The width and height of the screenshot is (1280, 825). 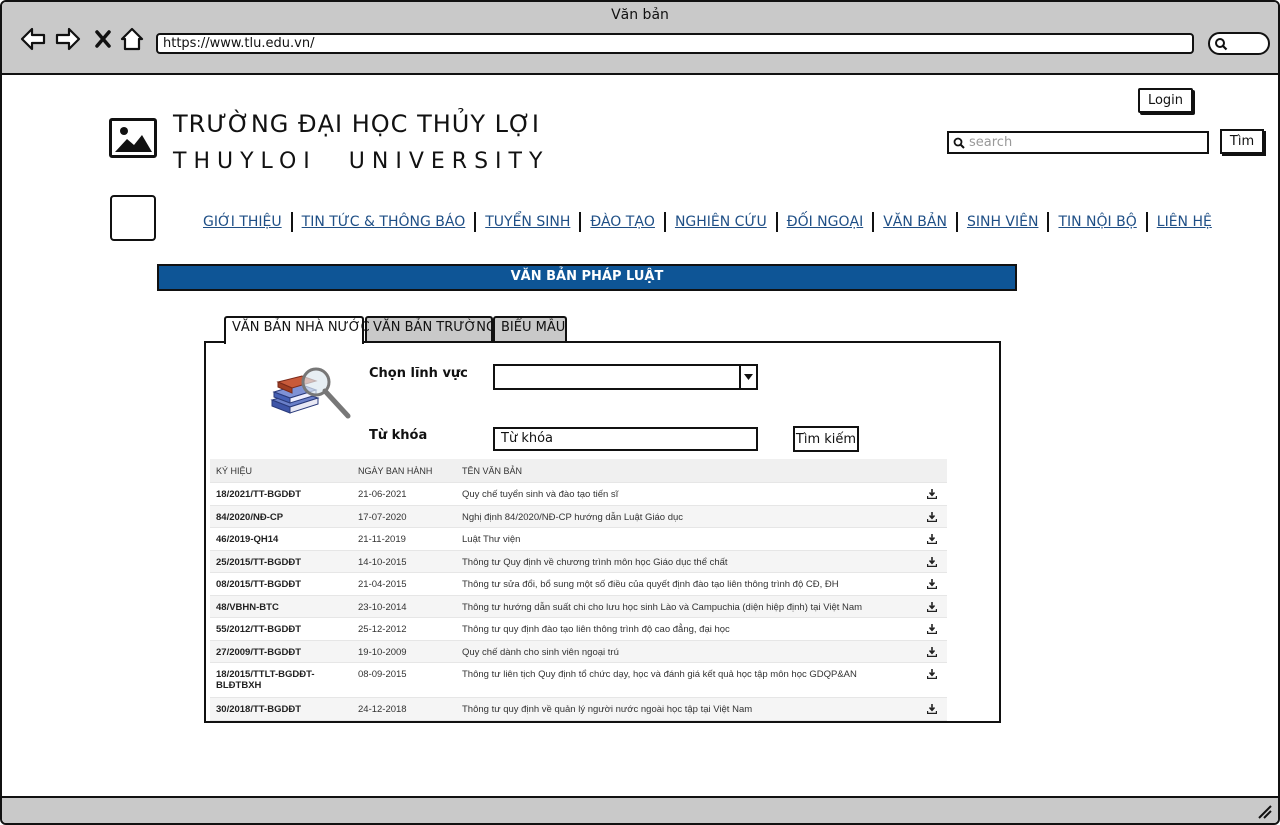 What do you see at coordinates (247, 539) in the screenshot?
I see `cell-code: 46/2019-QH14` at bounding box center [247, 539].